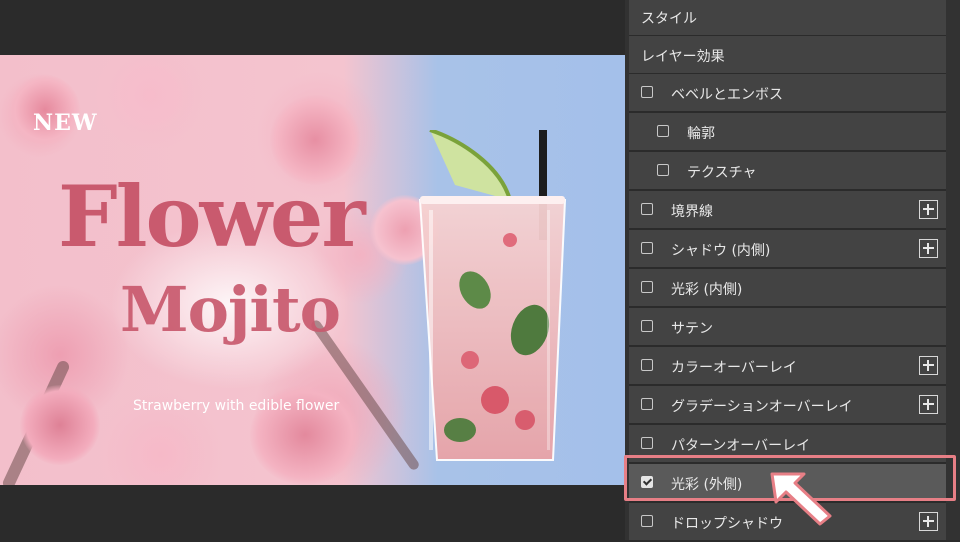 This screenshot has height=542, width=960. I want to click on new-label: NEW, so click(65, 123).